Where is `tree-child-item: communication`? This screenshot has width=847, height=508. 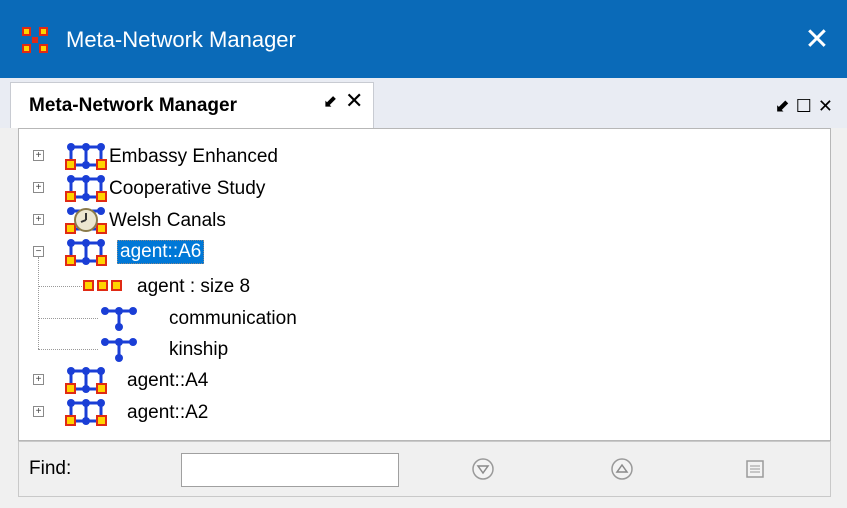 tree-child-item: communication is located at coordinates (419, 318).